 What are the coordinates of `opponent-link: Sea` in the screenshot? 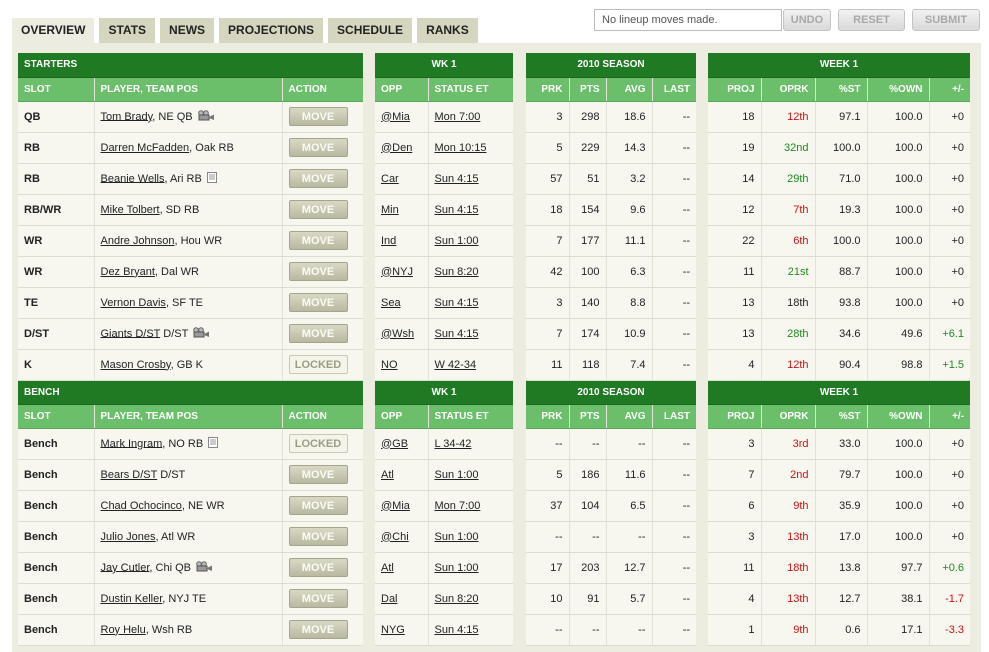 It's located at (391, 303).